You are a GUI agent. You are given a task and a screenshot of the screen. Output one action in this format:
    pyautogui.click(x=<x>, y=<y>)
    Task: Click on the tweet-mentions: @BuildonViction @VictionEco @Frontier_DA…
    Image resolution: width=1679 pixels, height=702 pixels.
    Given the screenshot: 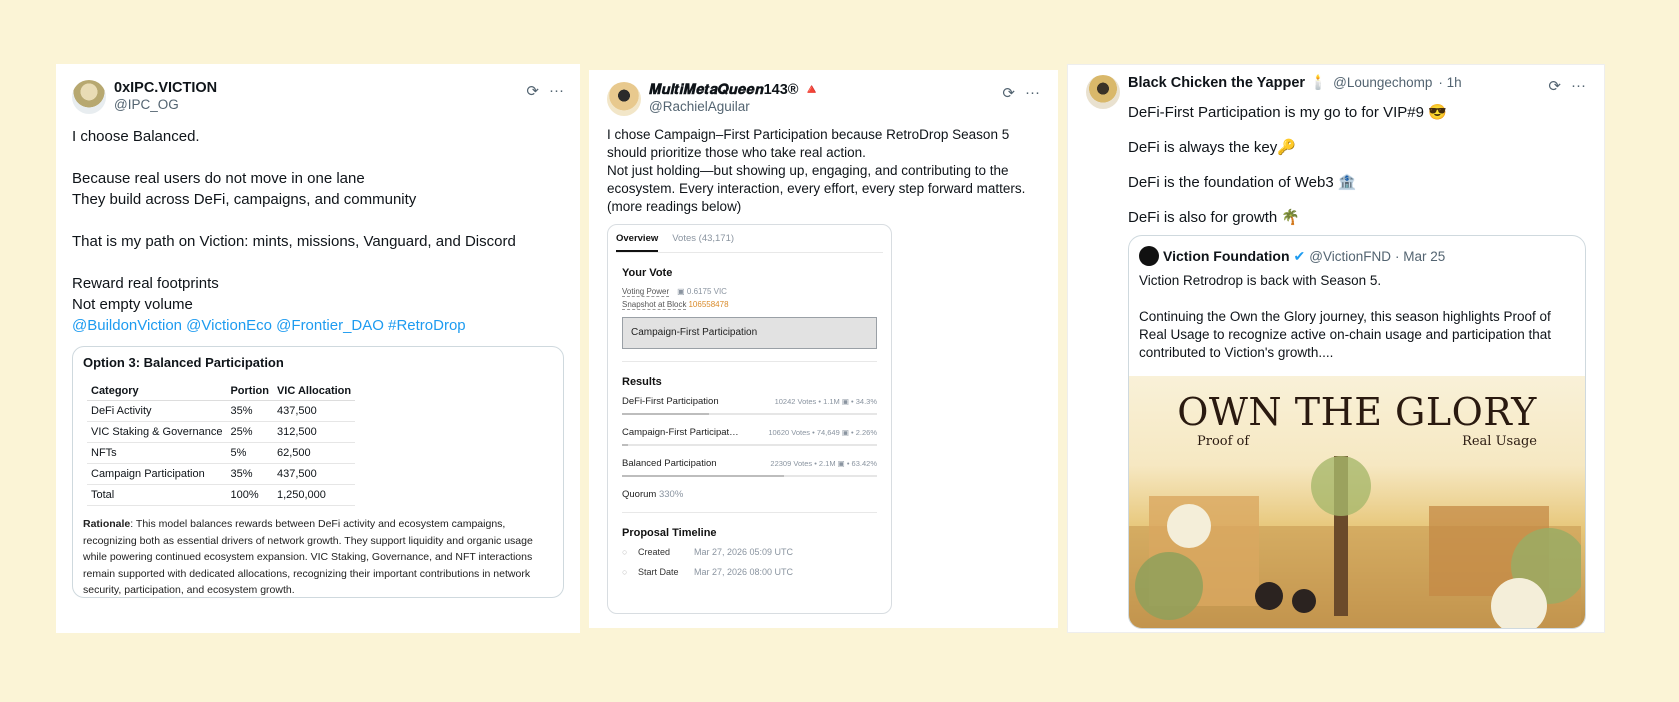 What is the action you would take?
    pyautogui.click(x=318, y=325)
    